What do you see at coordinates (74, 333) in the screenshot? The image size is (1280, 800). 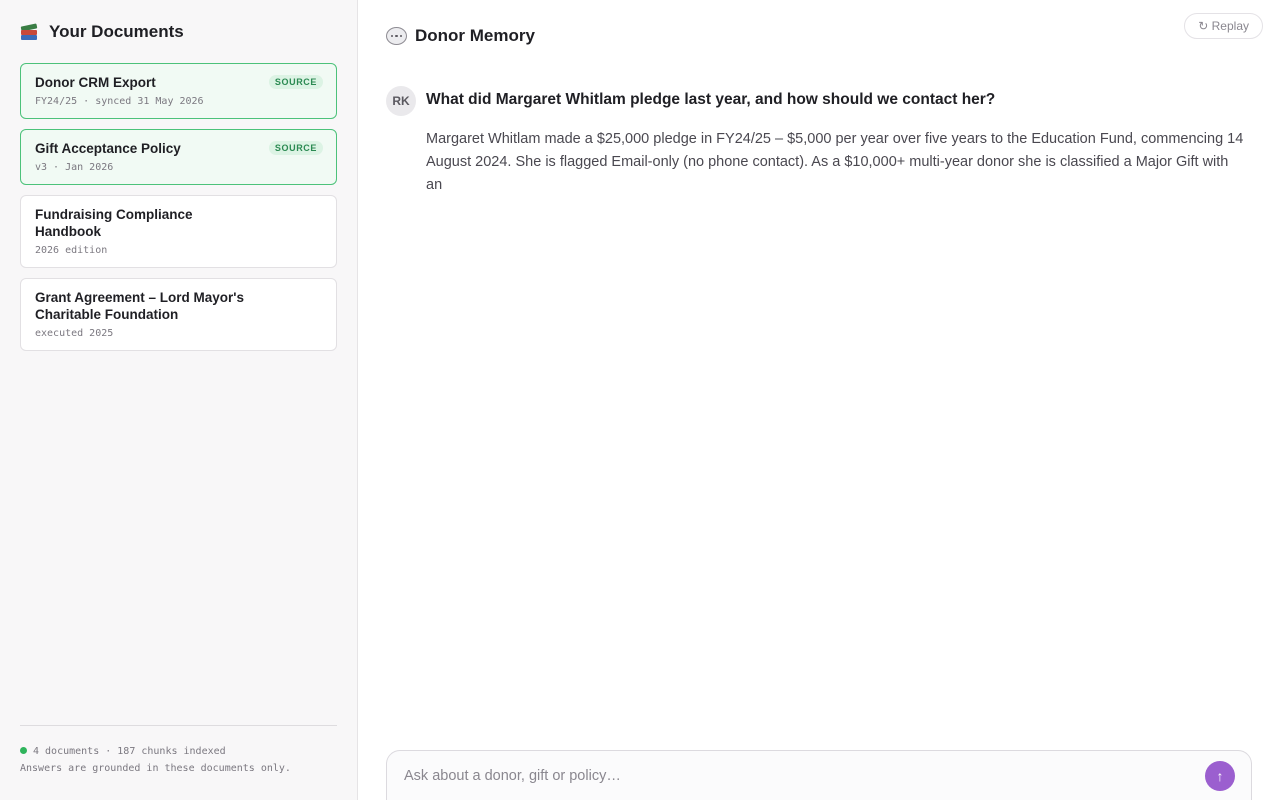 I see `document-meta: executed 2025` at bounding box center [74, 333].